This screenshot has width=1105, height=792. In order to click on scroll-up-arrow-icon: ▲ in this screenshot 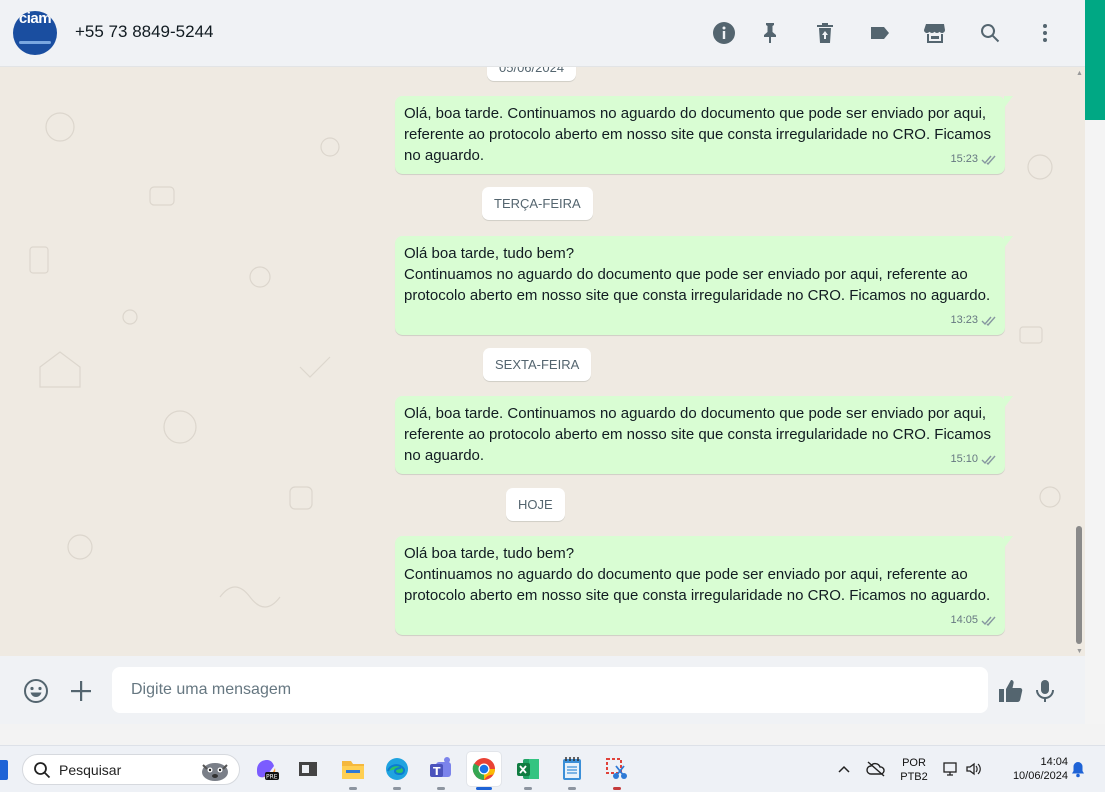, I will do `click(1079, 73)`.